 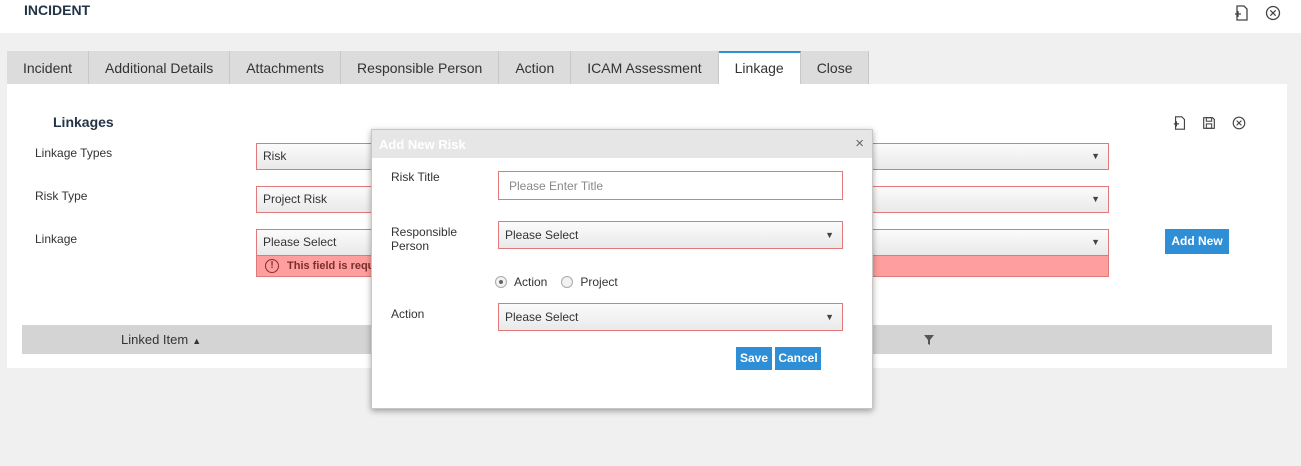 I want to click on page-title: INCIDENT, so click(x=57, y=10).